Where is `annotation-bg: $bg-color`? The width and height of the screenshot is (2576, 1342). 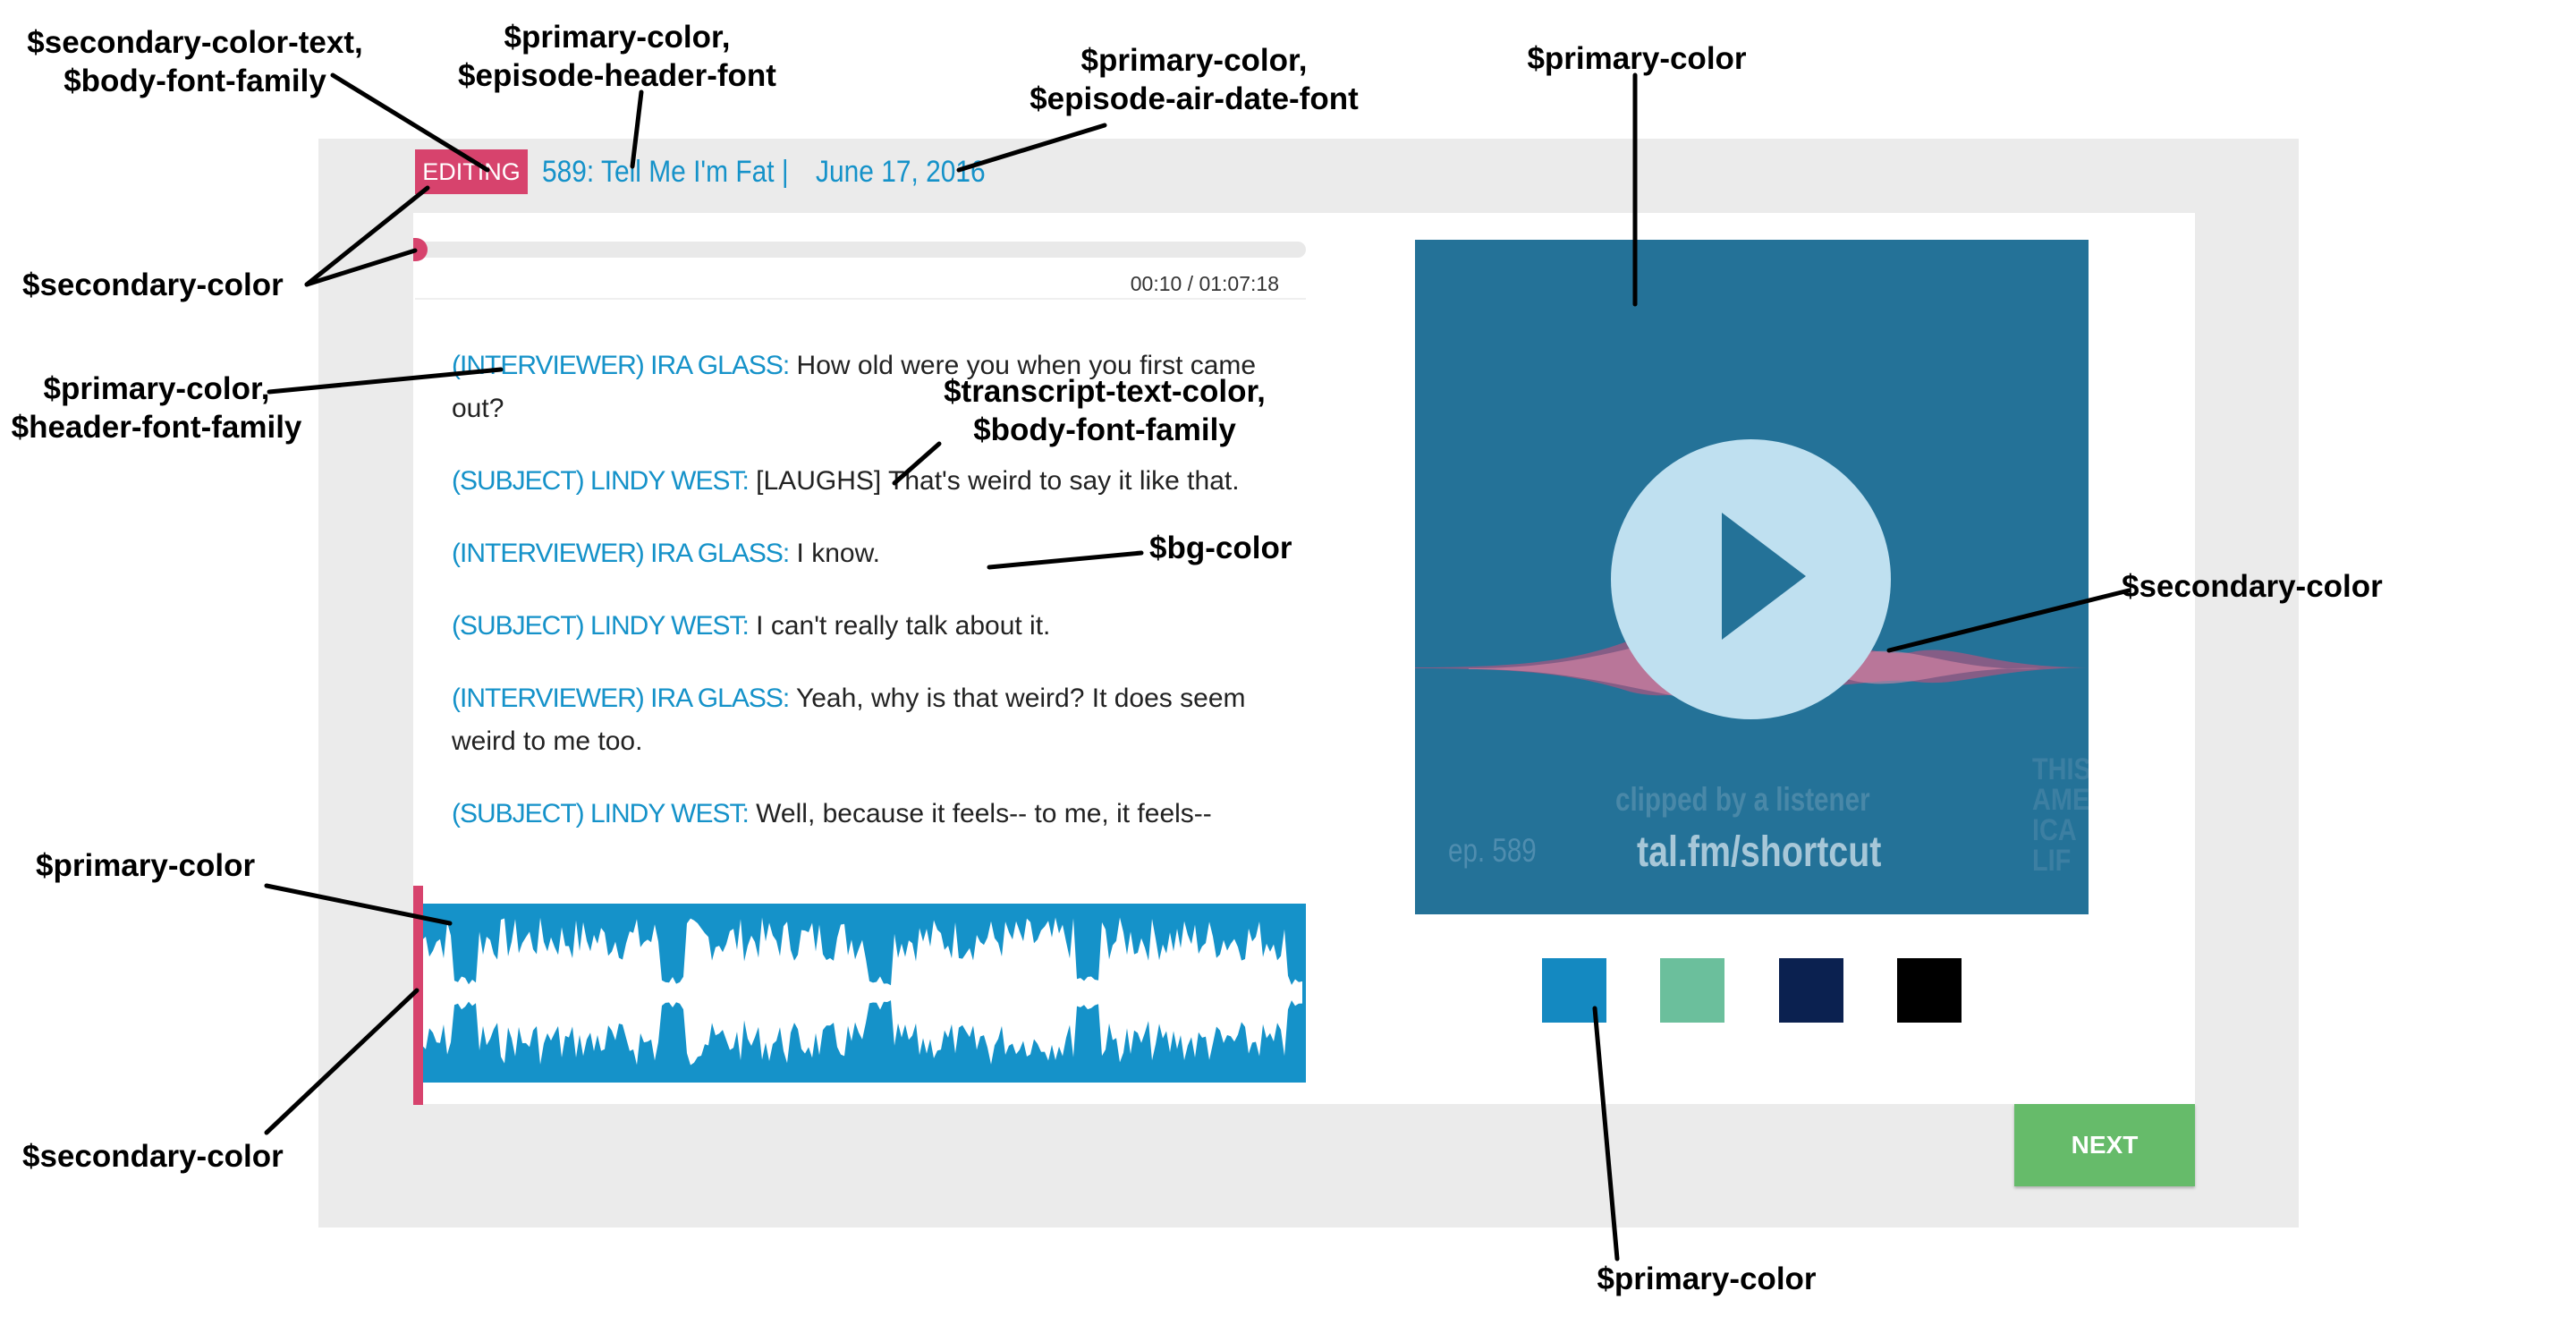 annotation-bg: $bg-color is located at coordinates (1220, 548).